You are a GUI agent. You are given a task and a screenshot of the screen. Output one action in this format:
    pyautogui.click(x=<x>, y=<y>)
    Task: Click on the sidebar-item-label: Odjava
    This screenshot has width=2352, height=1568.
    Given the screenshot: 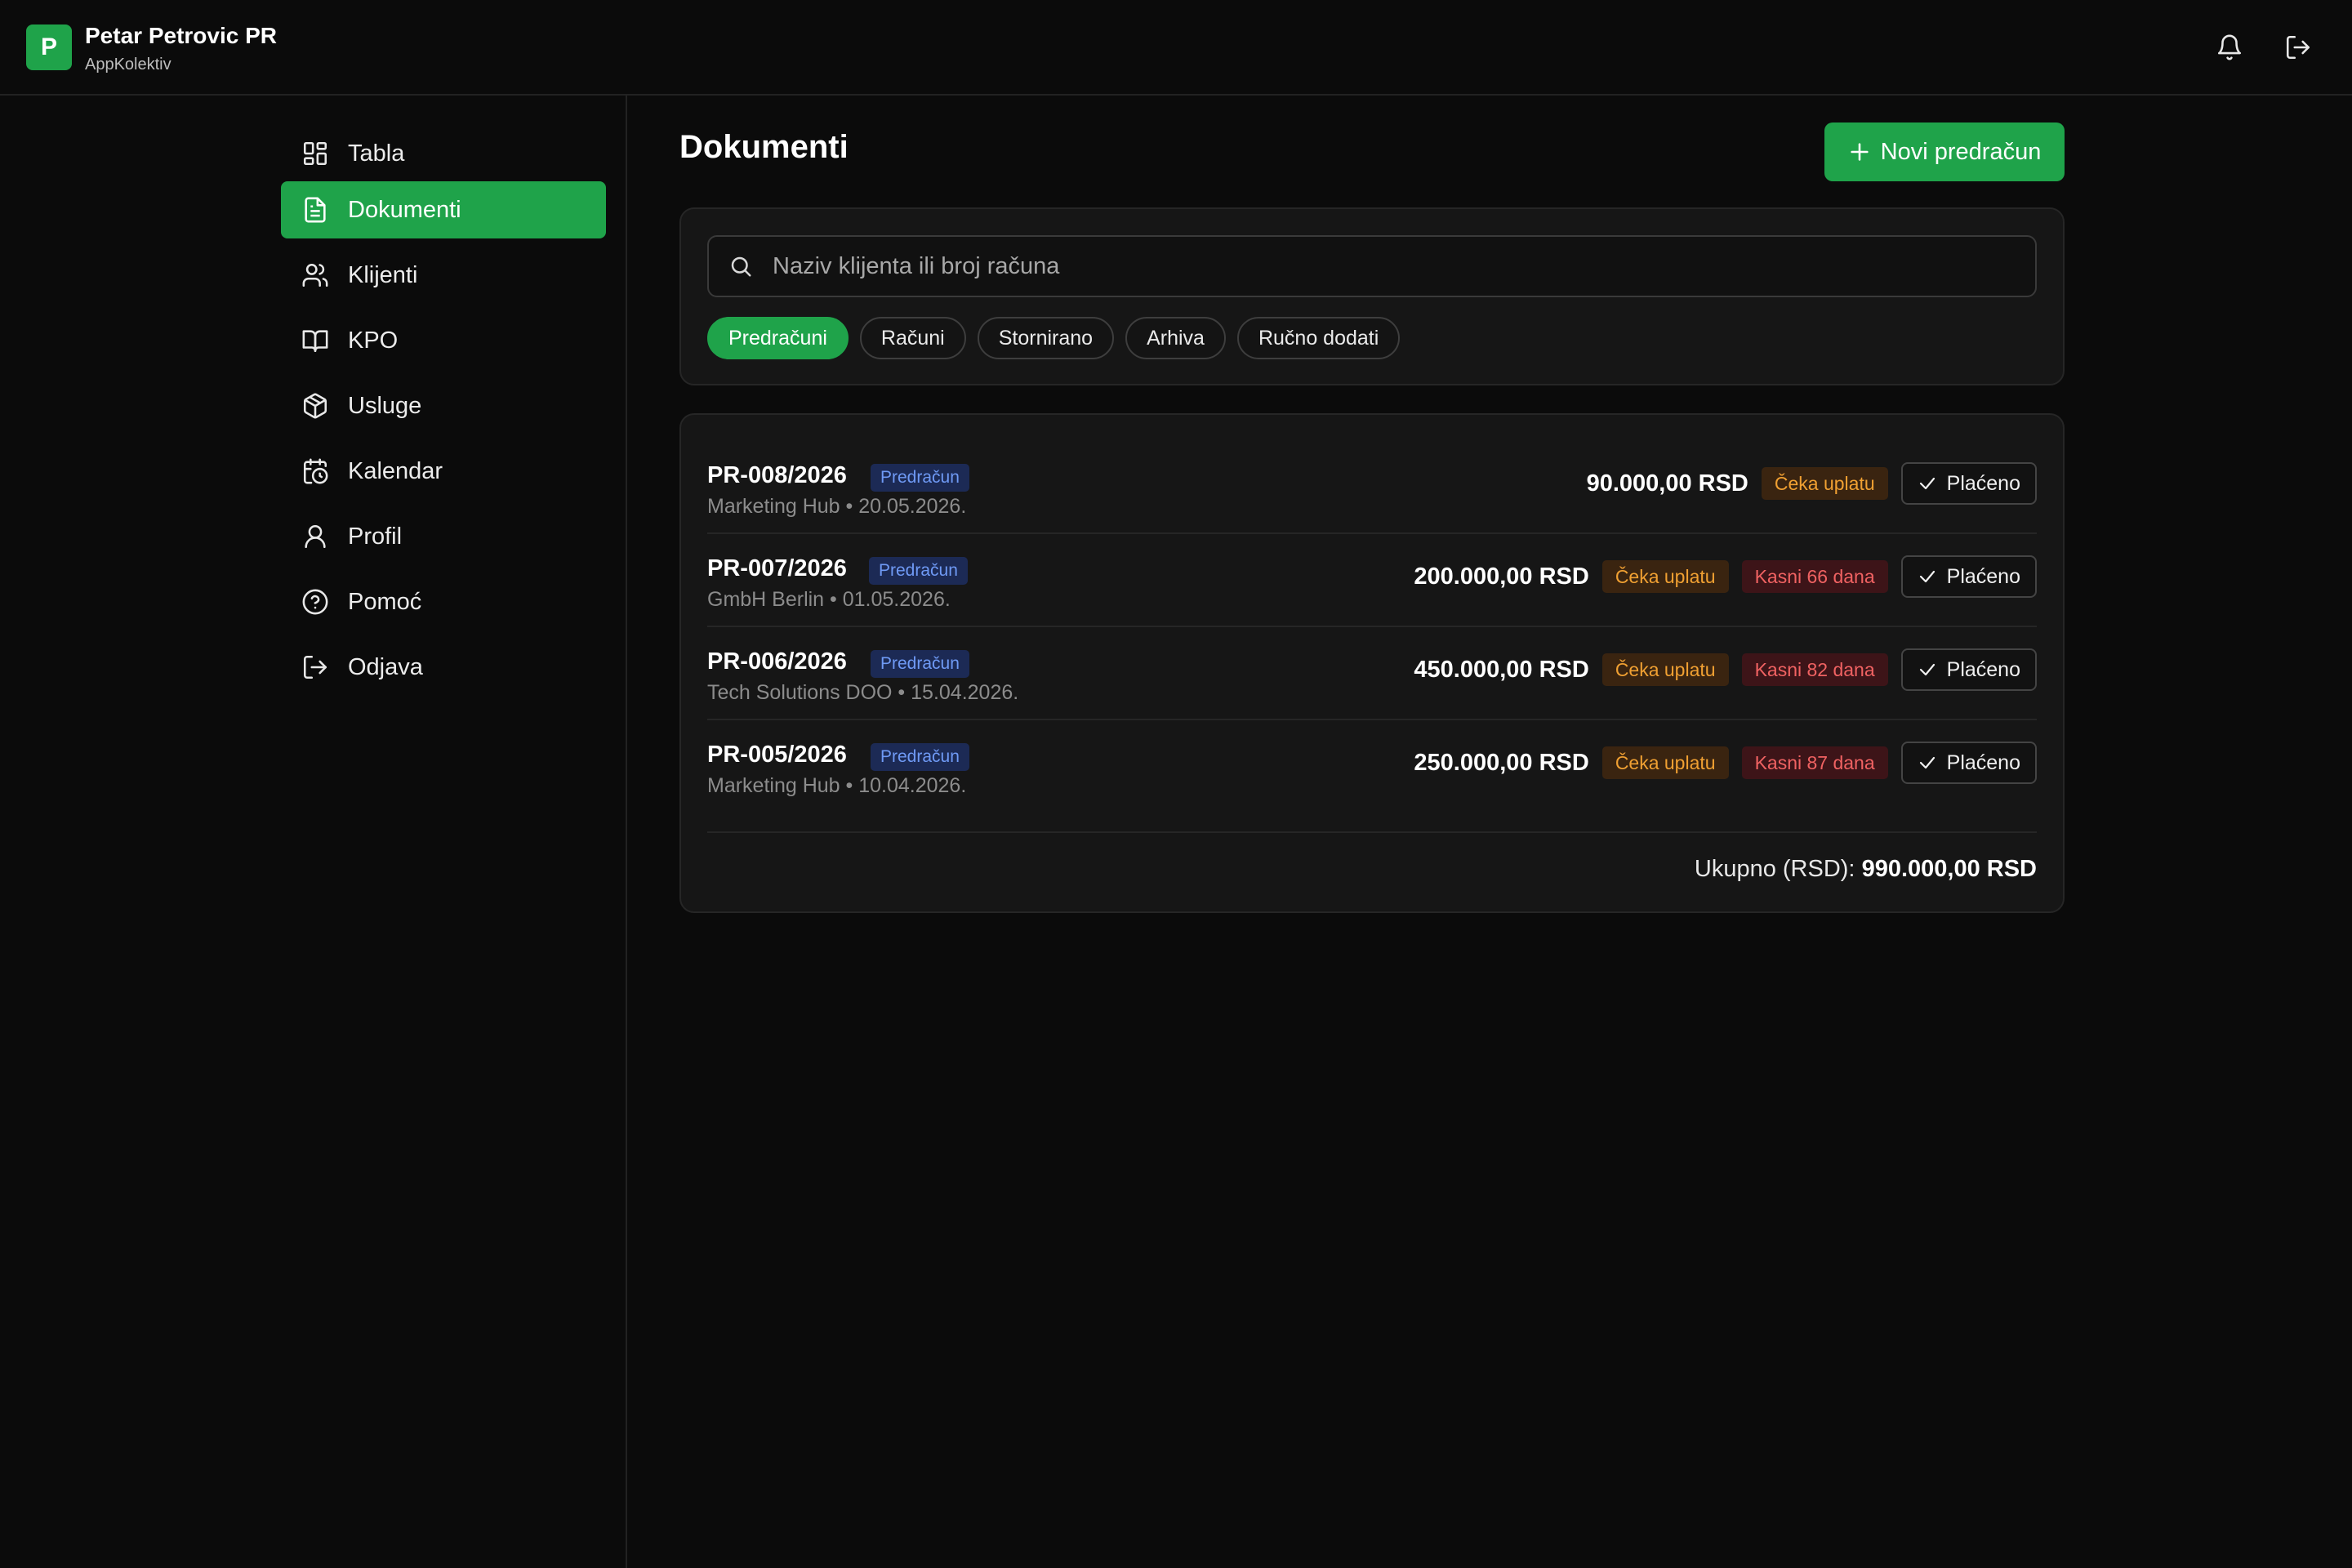 What is the action you would take?
    pyautogui.click(x=385, y=666)
    